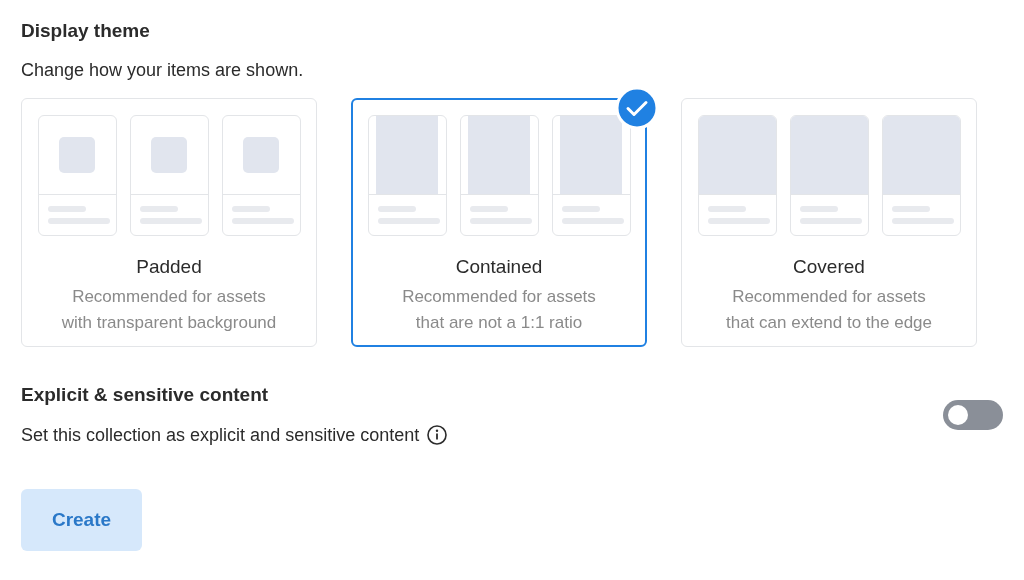  I want to click on theme-title: Covered, so click(829, 267).